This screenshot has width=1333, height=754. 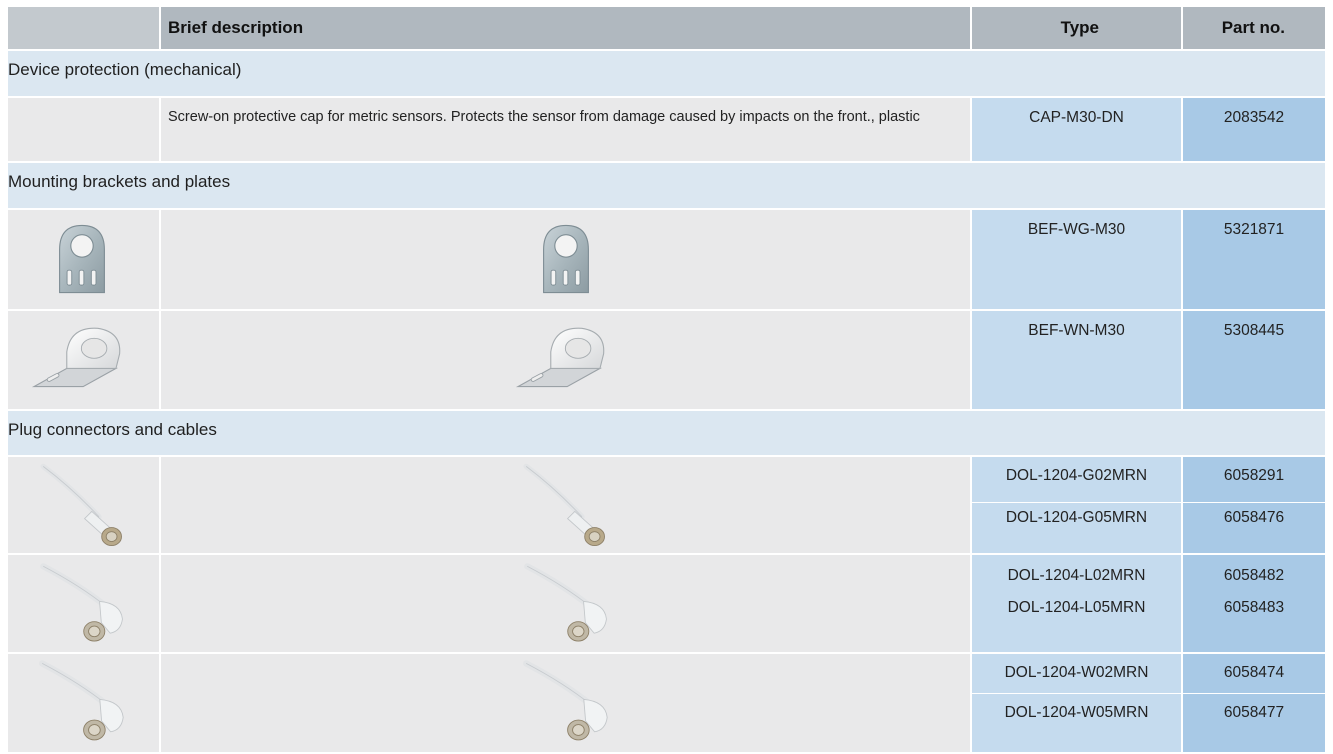 What do you see at coordinates (1076, 517) in the screenshot?
I see `type-value: DOL-1204-G05MRN` at bounding box center [1076, 517].